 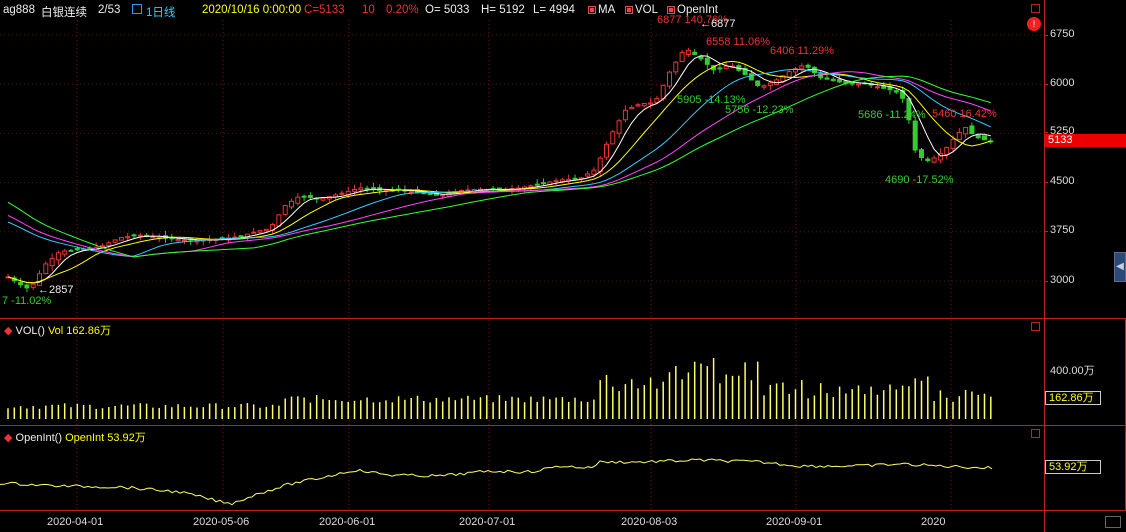 I want to click on oi-panel-close-icon, so click(x=1035, y=433).